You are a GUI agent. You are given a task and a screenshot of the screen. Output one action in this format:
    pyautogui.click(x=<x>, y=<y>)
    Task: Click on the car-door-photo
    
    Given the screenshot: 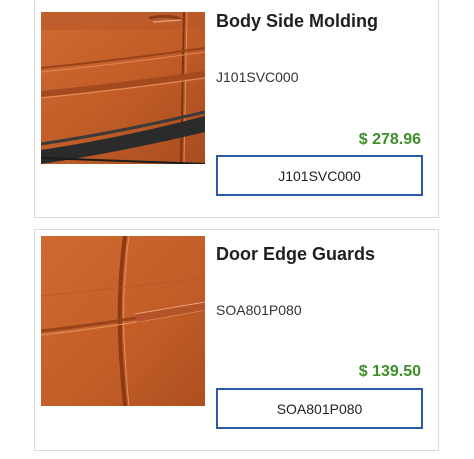 What is the action you would take?
    pyautogui.click(x=123, y=321)
    